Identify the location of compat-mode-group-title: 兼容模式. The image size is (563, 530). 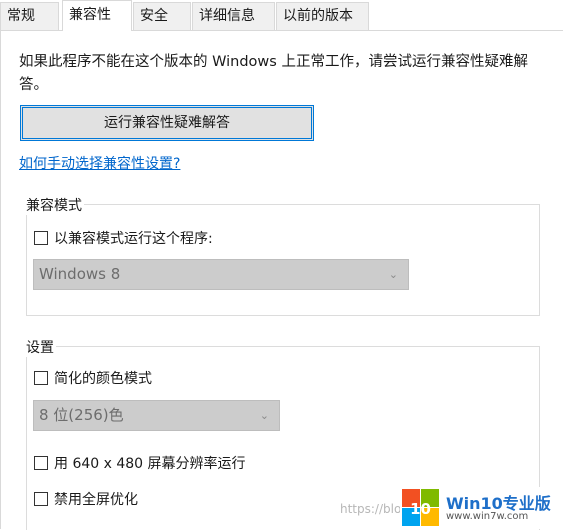
(54, 205).